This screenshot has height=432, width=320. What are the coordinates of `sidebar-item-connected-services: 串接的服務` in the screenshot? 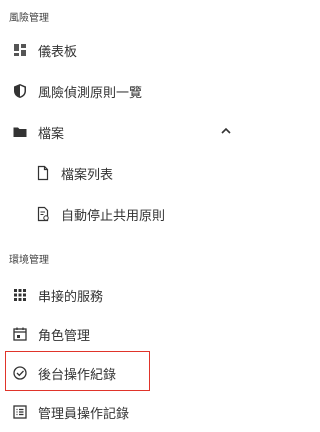 It's located at (121, 295).